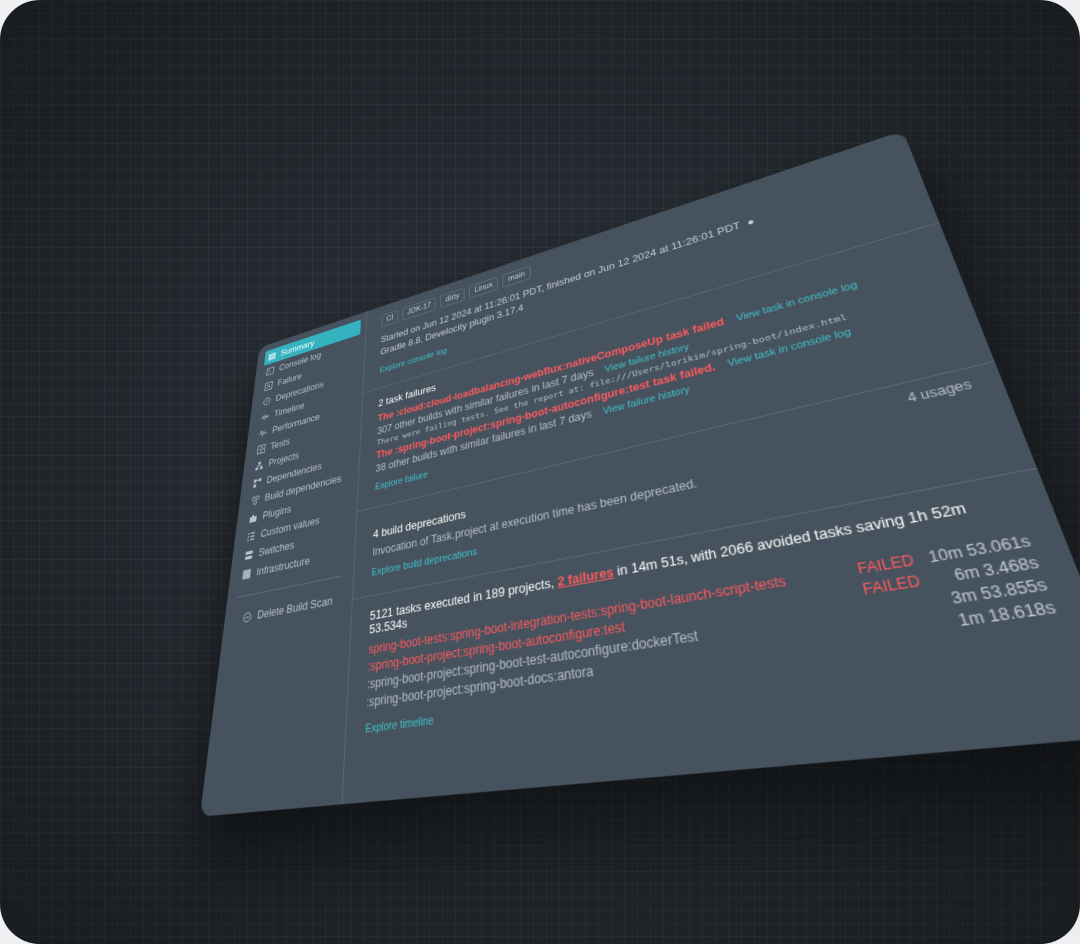 The image size is (1080, 944). Describe the element at coordinates (263, 432) in the screenshot. I see `performance-icon` at that location.